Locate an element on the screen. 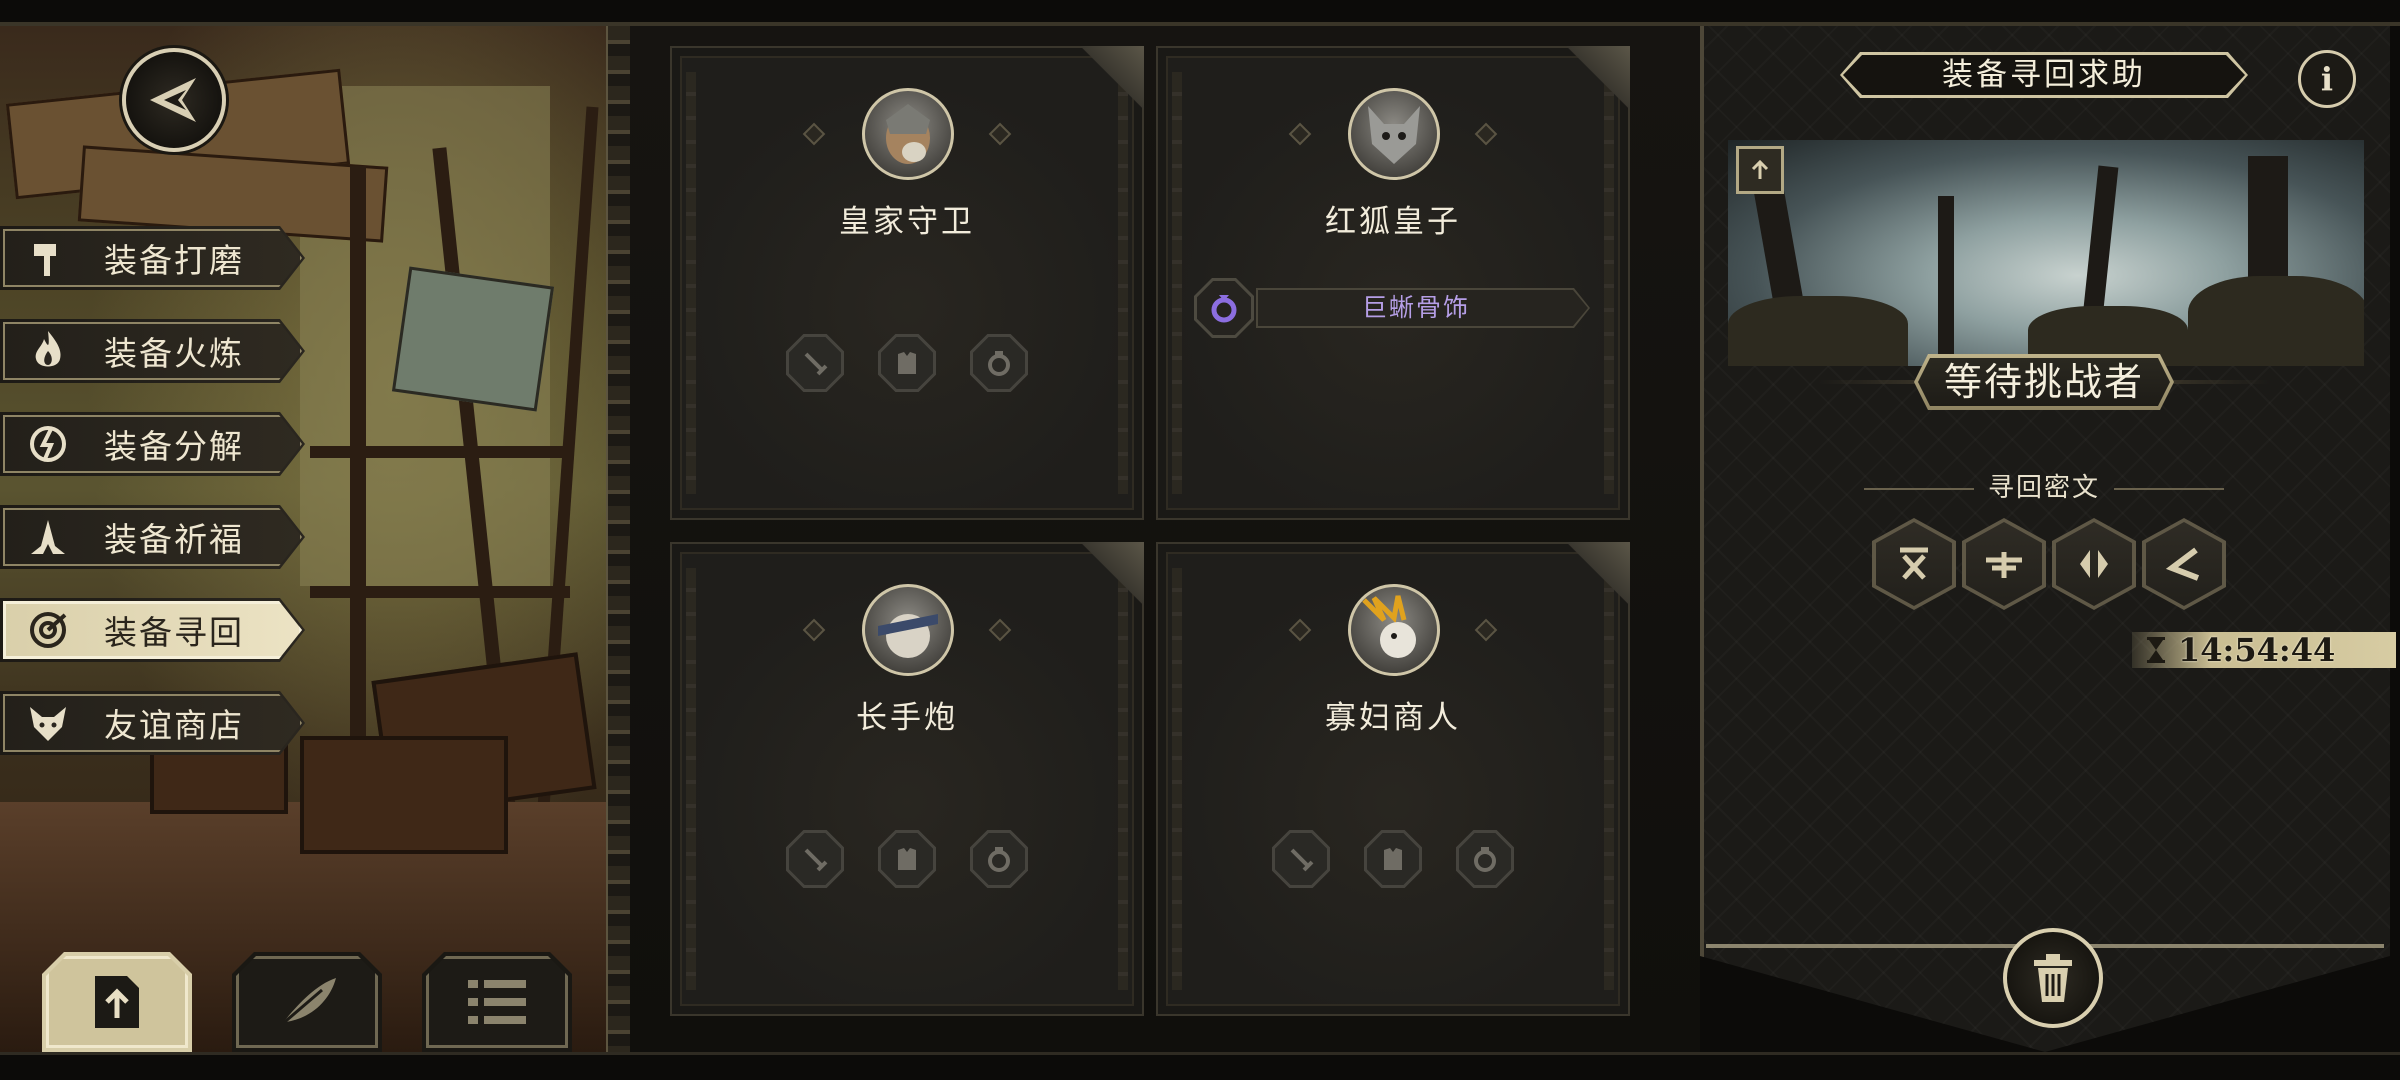 This screenshot has height=1080, width=2400. countdown-timer: 14:54:44 is located at coordinates (2264, 650).